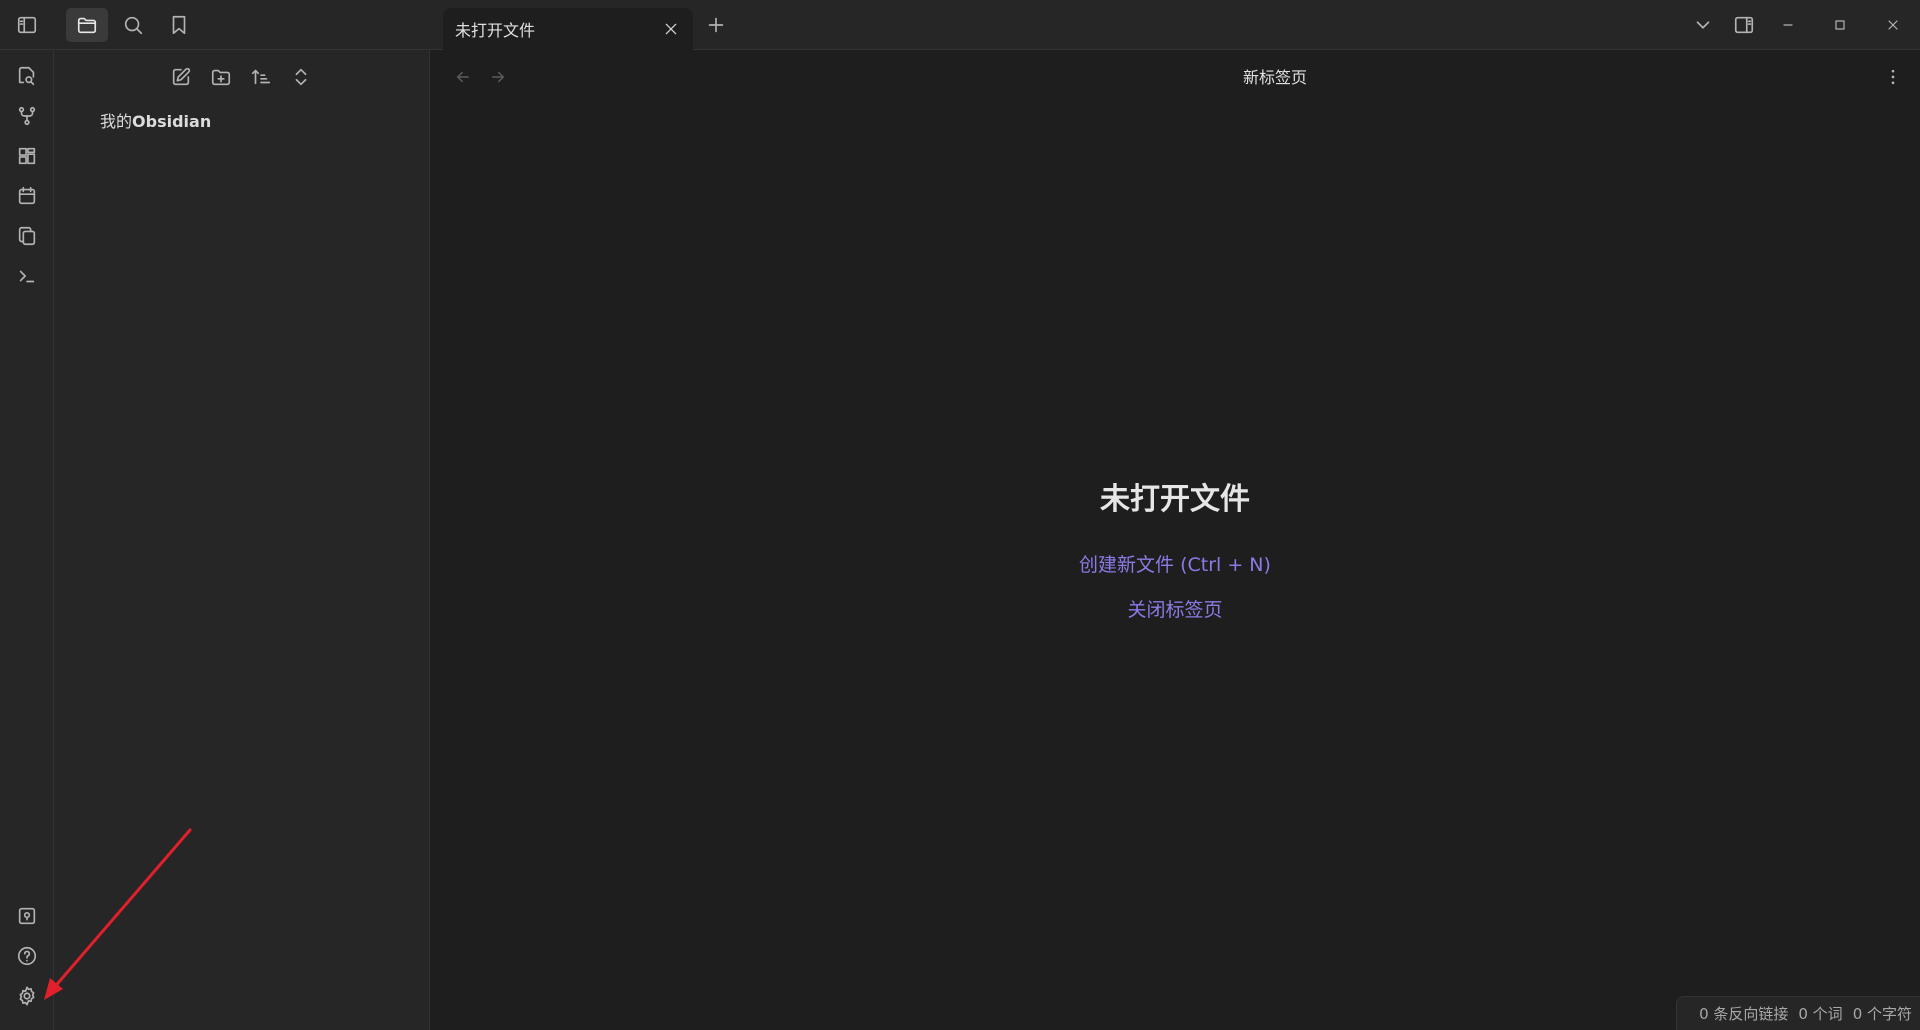  I want to click on help-circle-icon, so click(27, 956).